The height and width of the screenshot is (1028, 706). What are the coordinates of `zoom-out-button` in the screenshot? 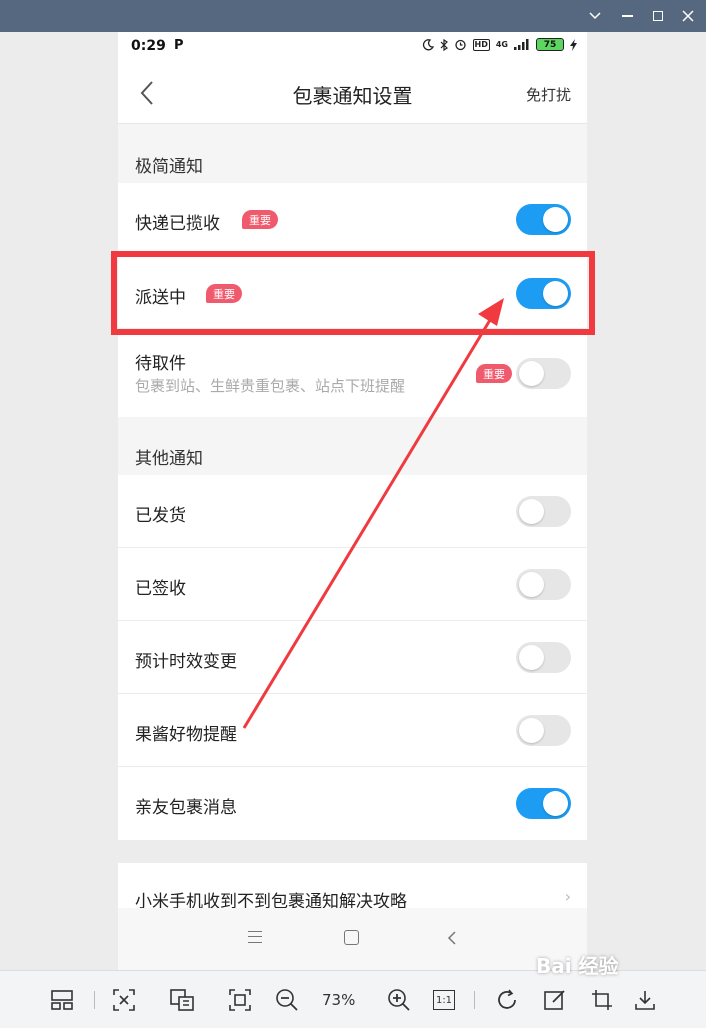 It's located at (287, 1000).